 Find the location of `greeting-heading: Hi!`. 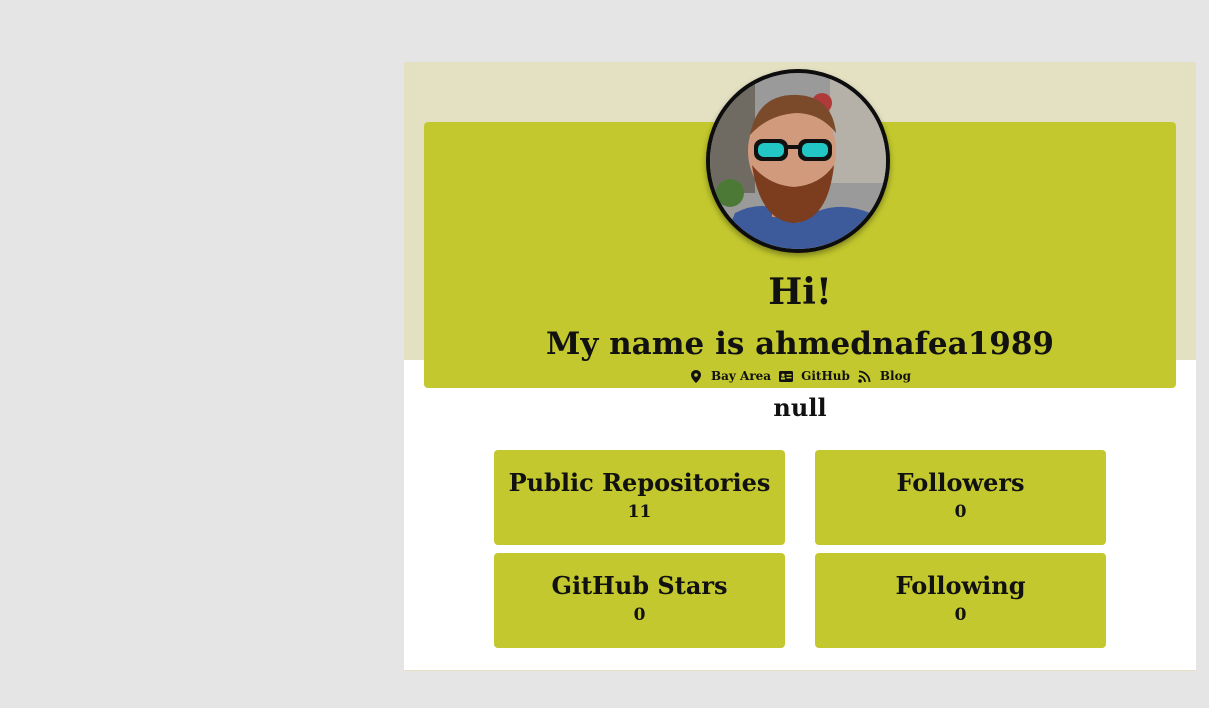

greeting-heading: Hi! is located at coordinates (800, 292).